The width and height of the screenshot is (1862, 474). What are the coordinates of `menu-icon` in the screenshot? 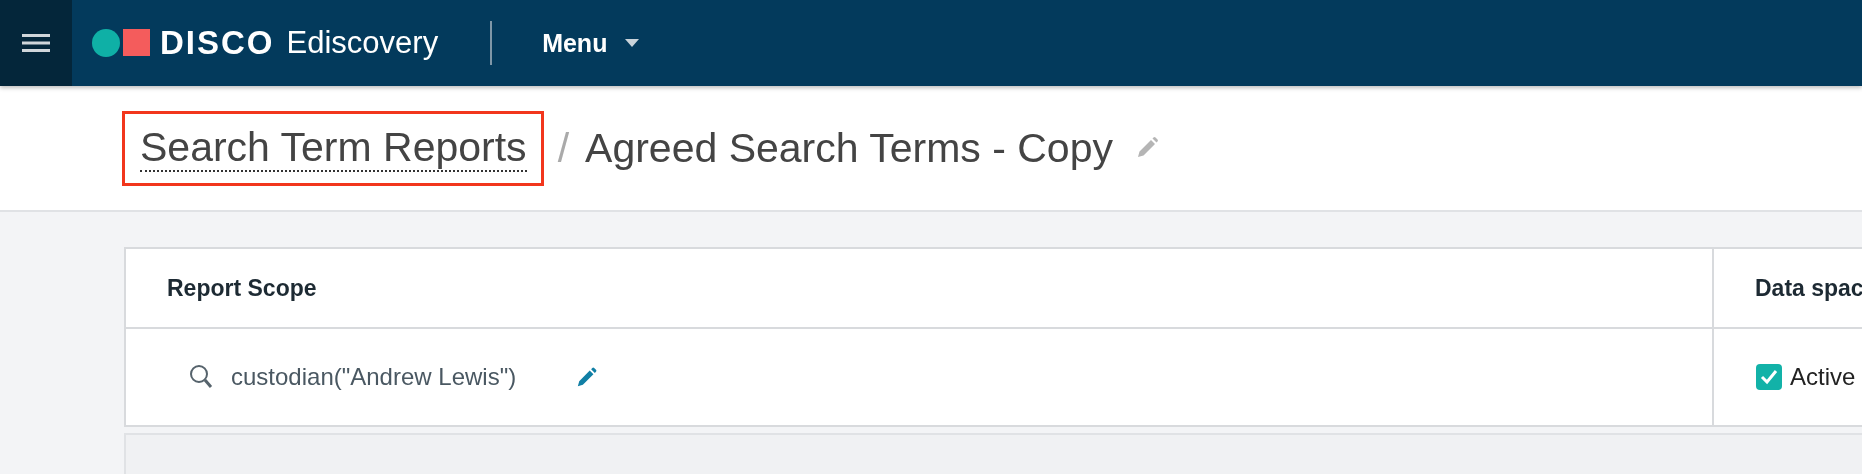 It's located at (36, 43).